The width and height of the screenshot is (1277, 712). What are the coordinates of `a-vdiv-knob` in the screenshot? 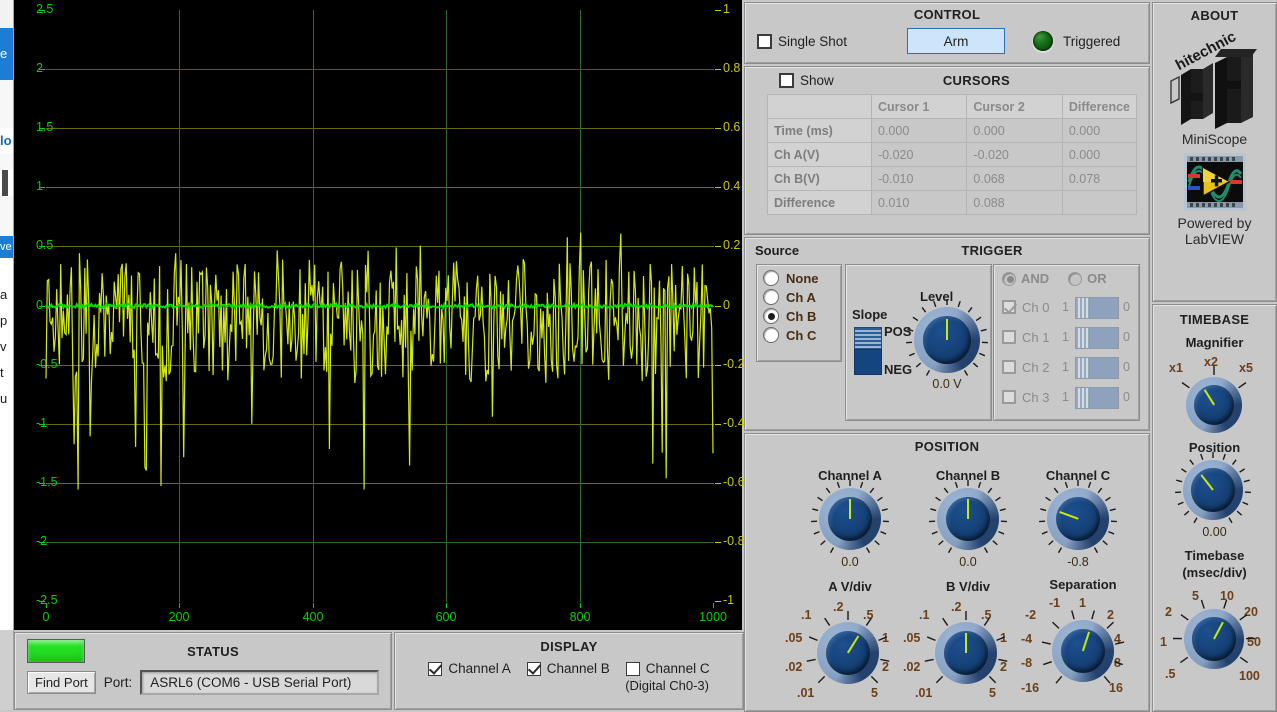 It's located at (848, 653).